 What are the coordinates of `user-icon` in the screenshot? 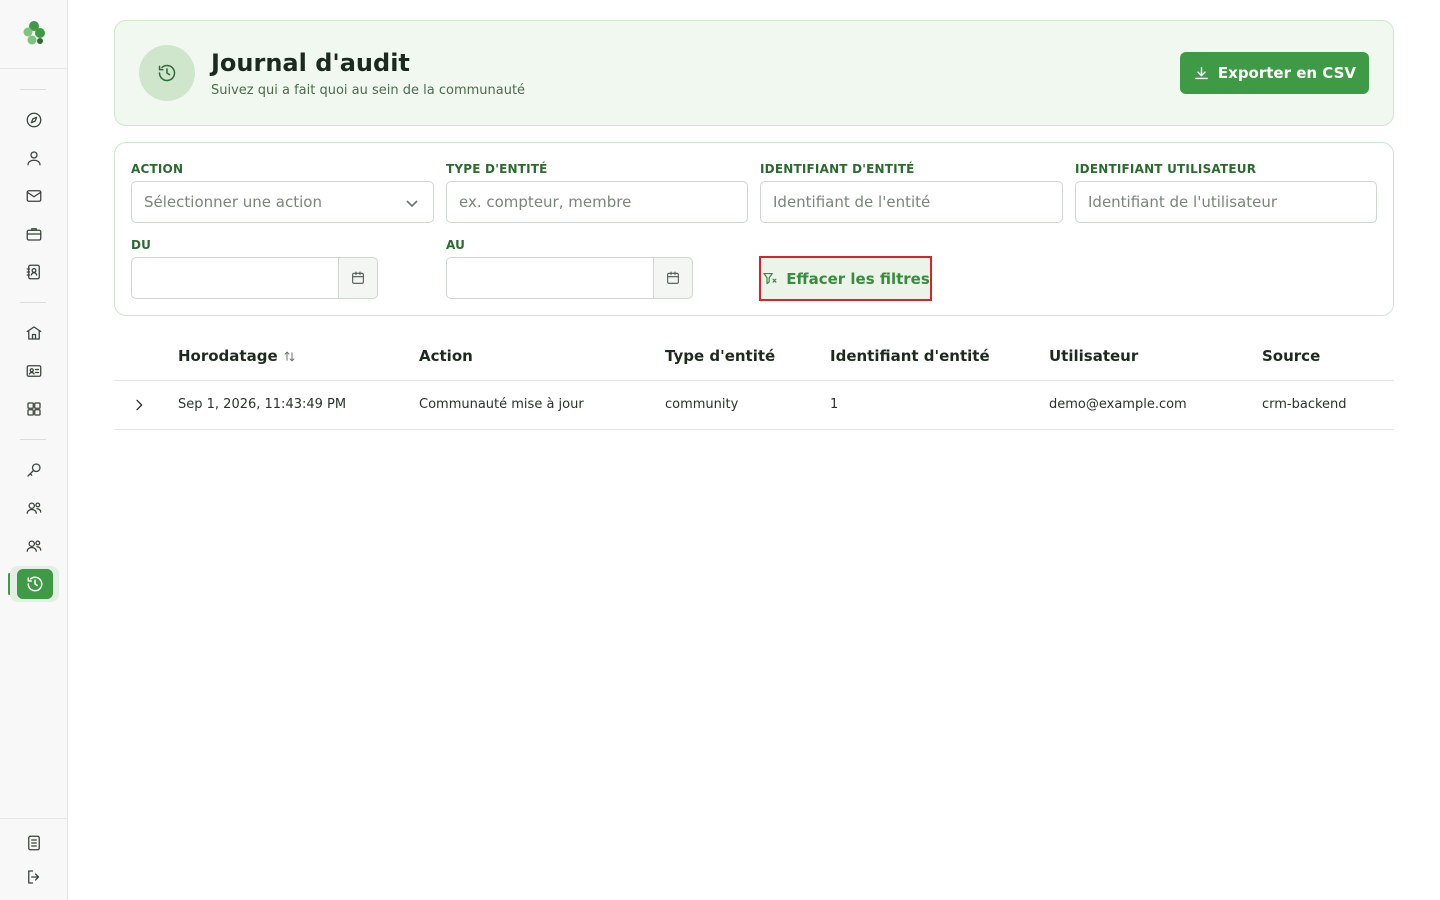 It's located at (34, 158).